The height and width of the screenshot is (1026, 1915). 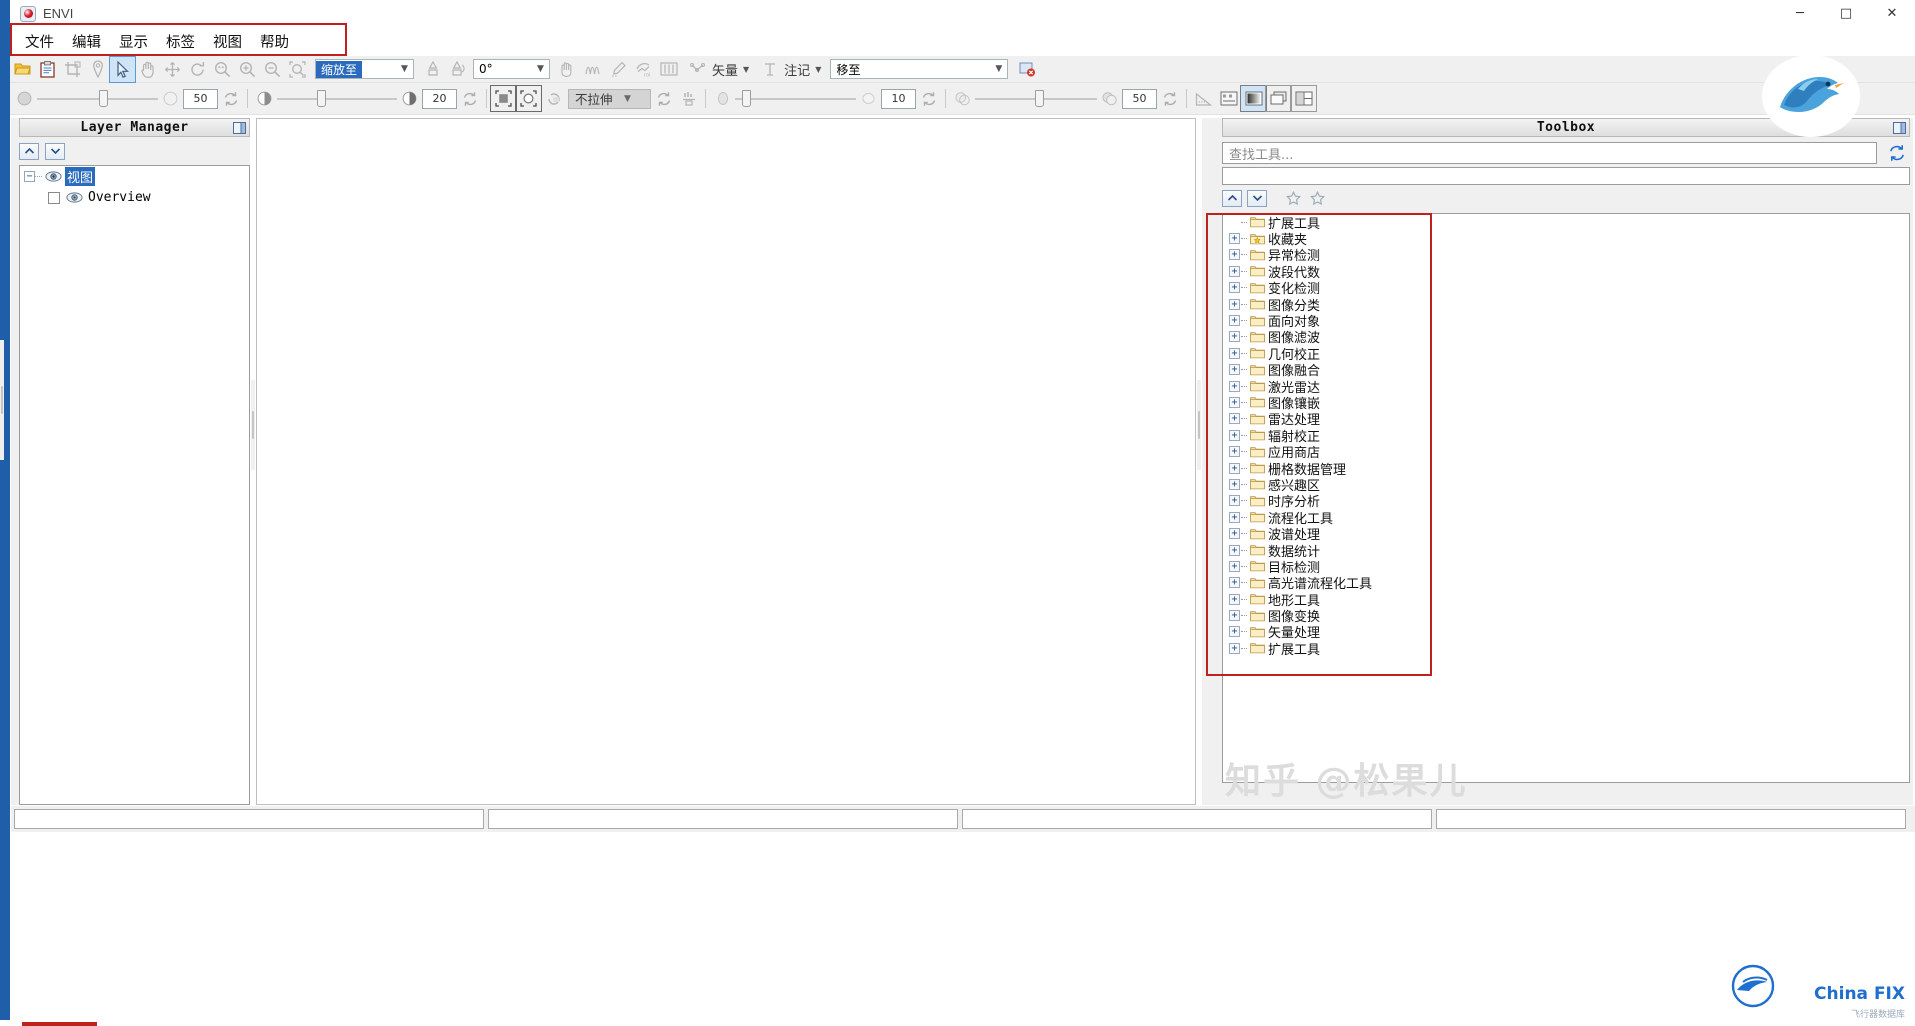 I want to click on tool-image-fusion: + 图像融合, so click(x=1566, y=370).